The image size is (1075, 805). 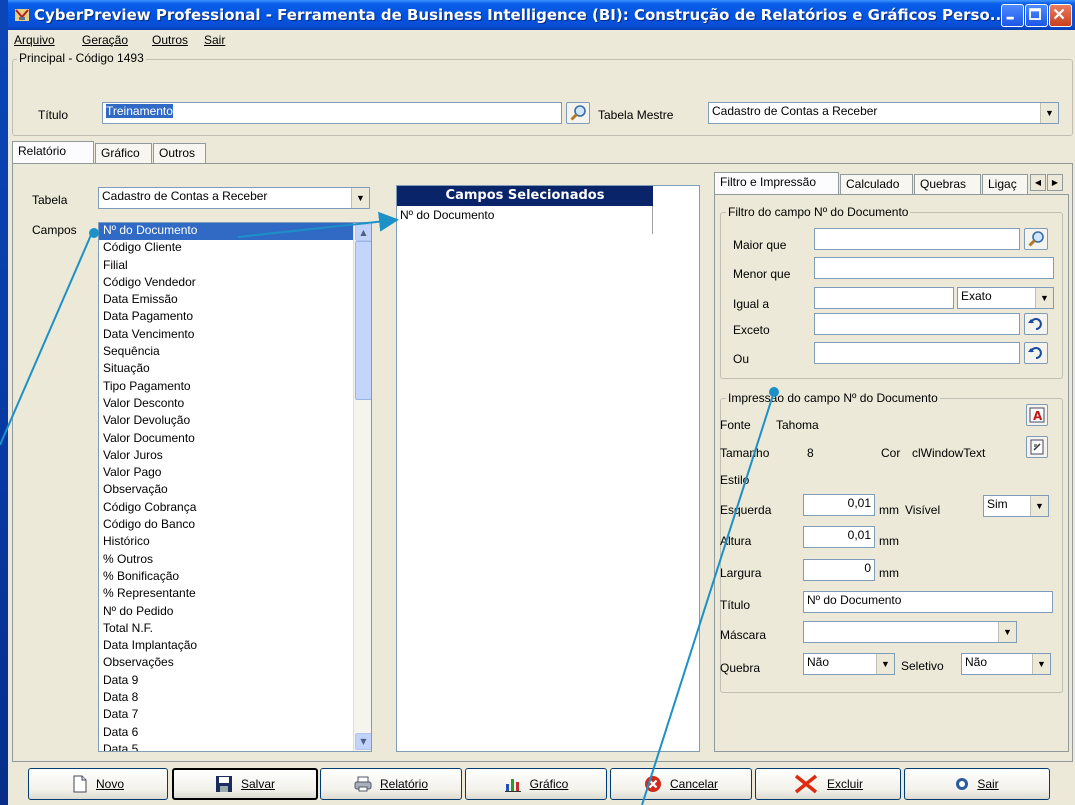 I want to click on exceto-input, so click(x=917, y=324).